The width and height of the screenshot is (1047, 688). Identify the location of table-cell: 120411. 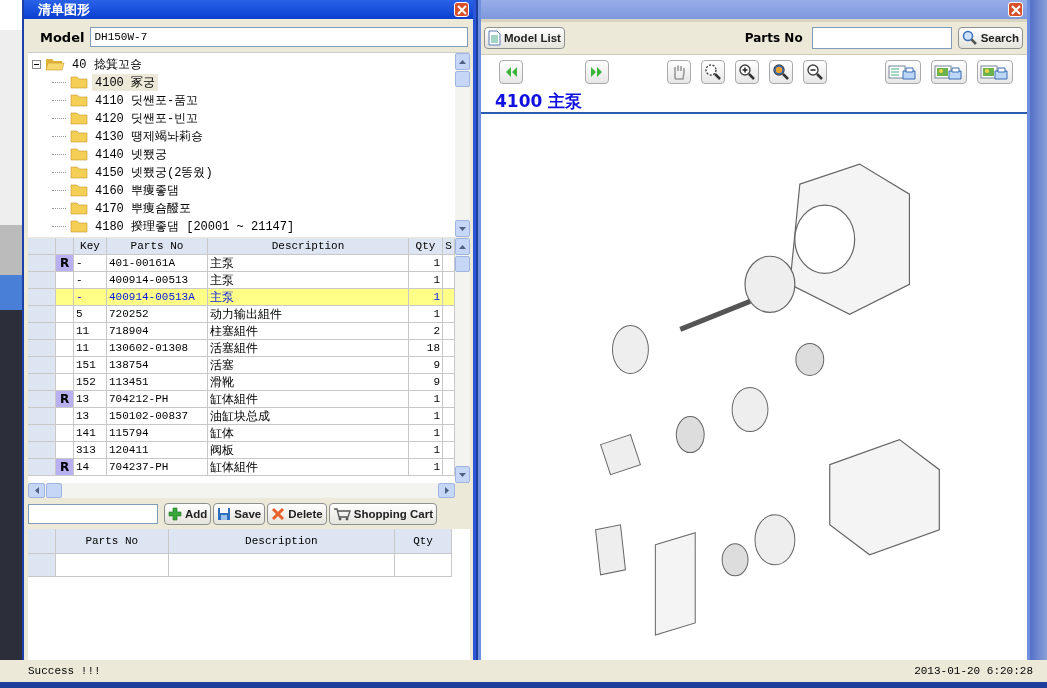
(157, 450).